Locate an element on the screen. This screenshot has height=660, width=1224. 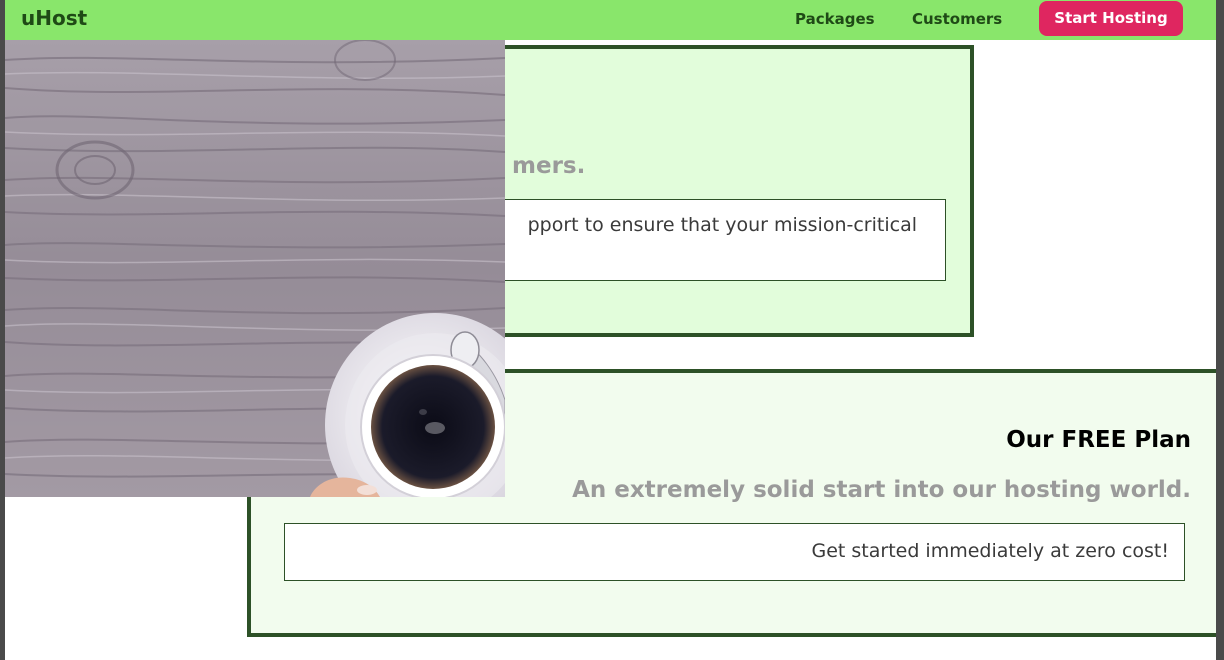
site-header: uHost Packages Customers Start Hosting is located at coordinates (610, 20).